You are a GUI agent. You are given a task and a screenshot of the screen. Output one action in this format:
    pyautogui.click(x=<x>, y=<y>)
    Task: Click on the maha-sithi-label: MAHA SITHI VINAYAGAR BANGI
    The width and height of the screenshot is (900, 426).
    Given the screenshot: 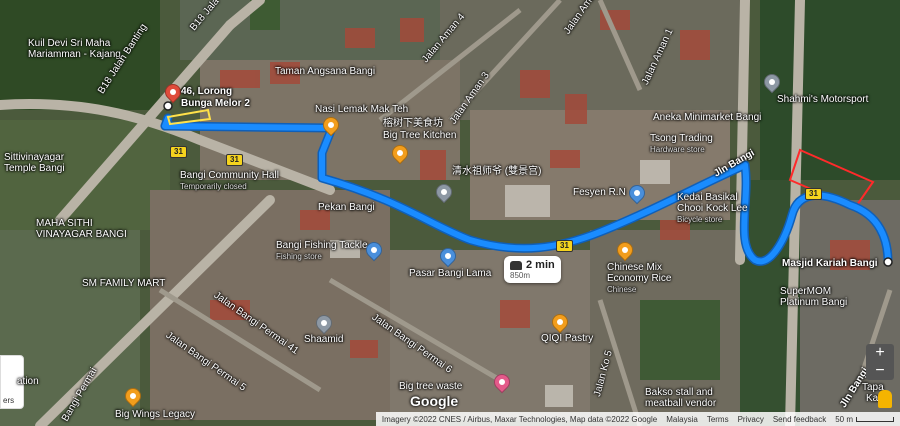 What is the action you would take?
    pyautogui.click(x=86, y=229)
    